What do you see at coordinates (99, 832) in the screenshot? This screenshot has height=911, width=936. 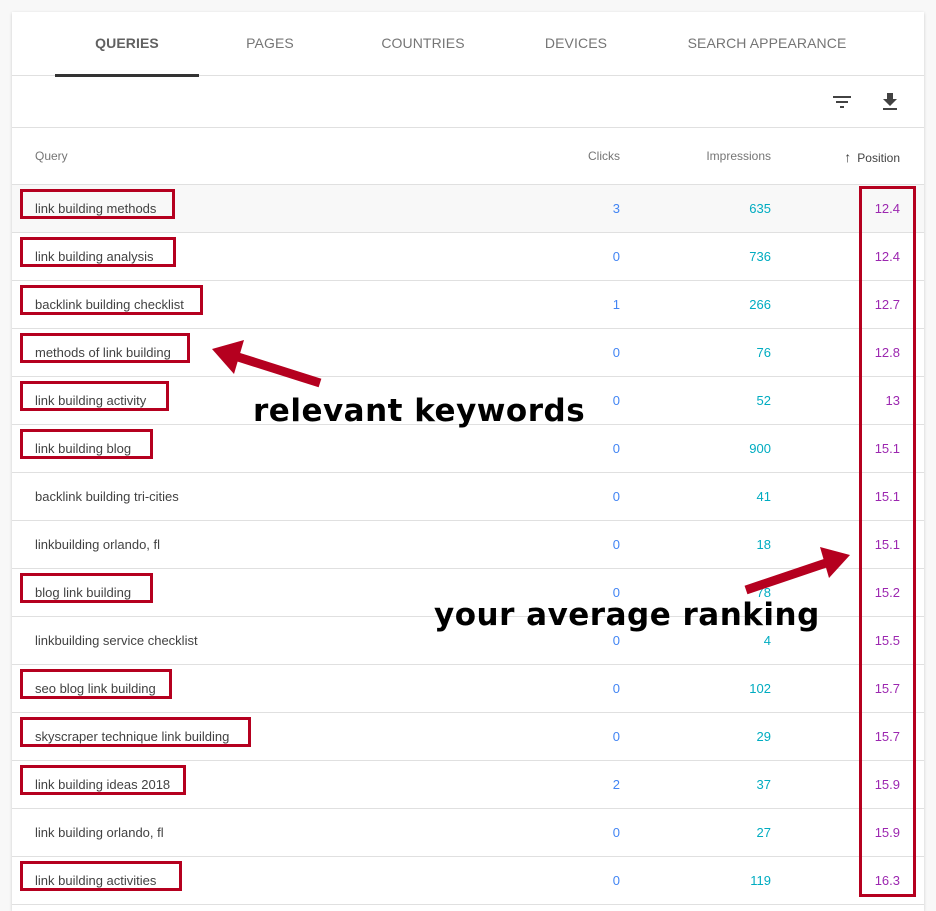 I see `query-cell: link building orlando, fl` at bounding box center [99, 832].